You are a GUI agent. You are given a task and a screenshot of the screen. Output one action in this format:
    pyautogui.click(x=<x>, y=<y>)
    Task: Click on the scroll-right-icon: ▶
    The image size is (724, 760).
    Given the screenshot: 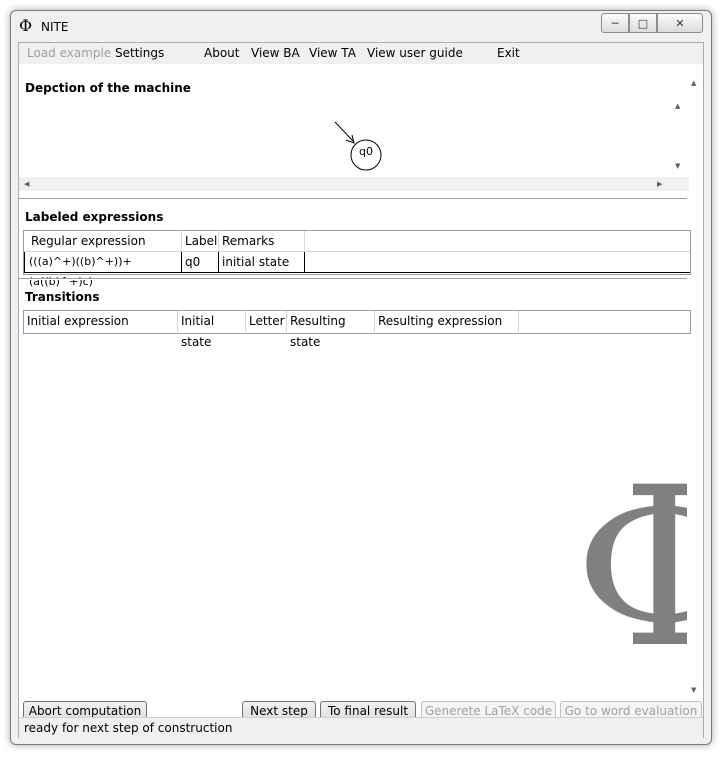 What is the action you would take?
    pyautogui.click(x=659, y=184)
    